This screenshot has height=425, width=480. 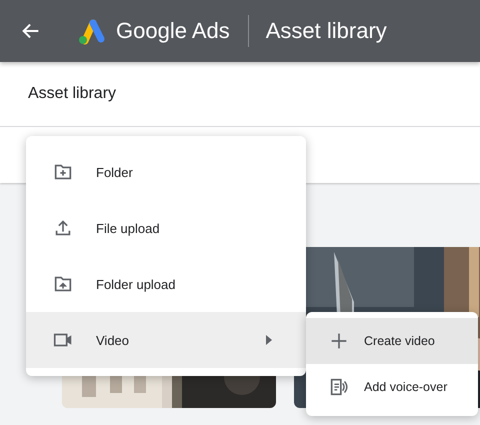 What do you see at coordinates (166, 340) in the screenshot?
I see `menu-item: Video` at bounding box center [166, 340].